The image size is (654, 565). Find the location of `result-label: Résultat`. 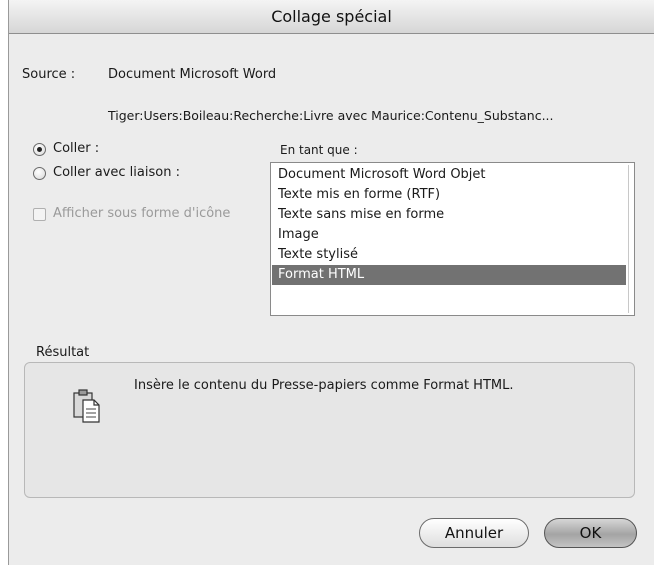

result-label: Résultat is located at coordinates (63, 352).